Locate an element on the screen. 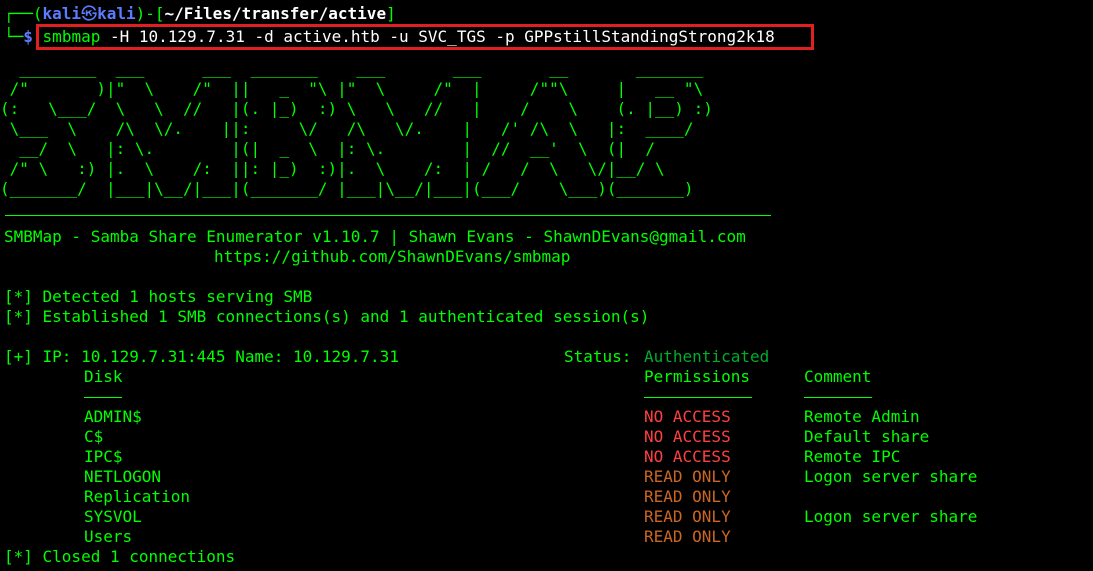  share-row-comment: Remote Admin is located at coordinates (862, 416).